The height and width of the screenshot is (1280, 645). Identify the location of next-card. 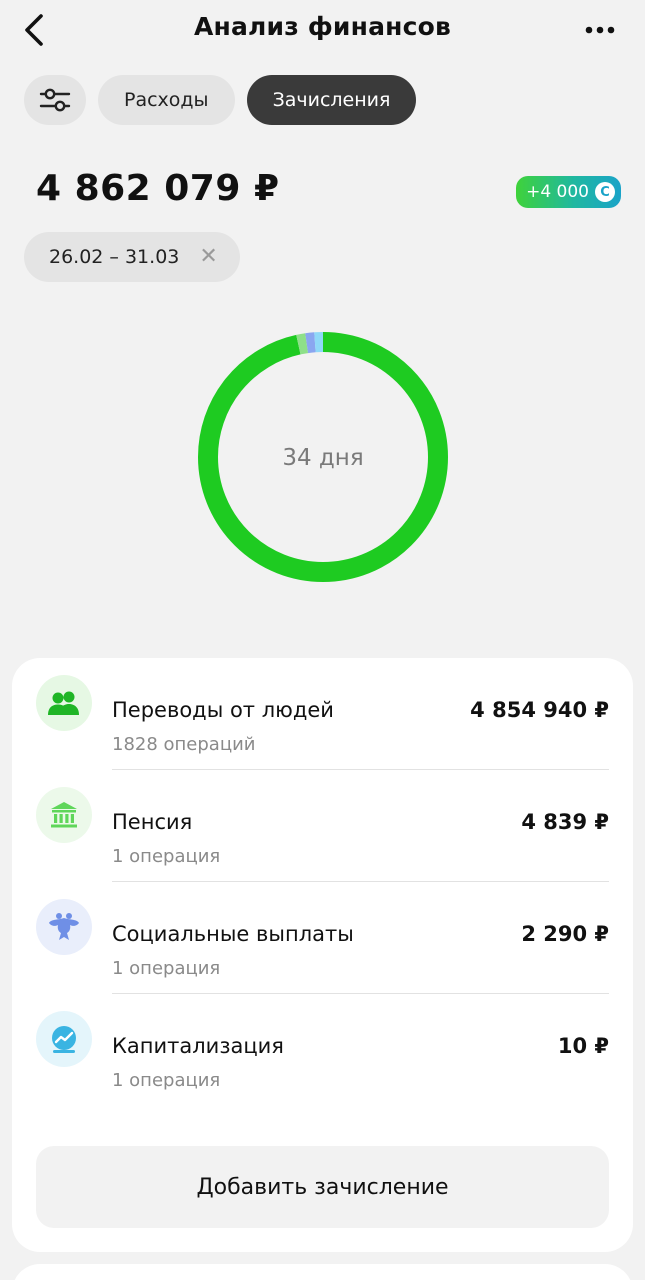
(322, 1272).